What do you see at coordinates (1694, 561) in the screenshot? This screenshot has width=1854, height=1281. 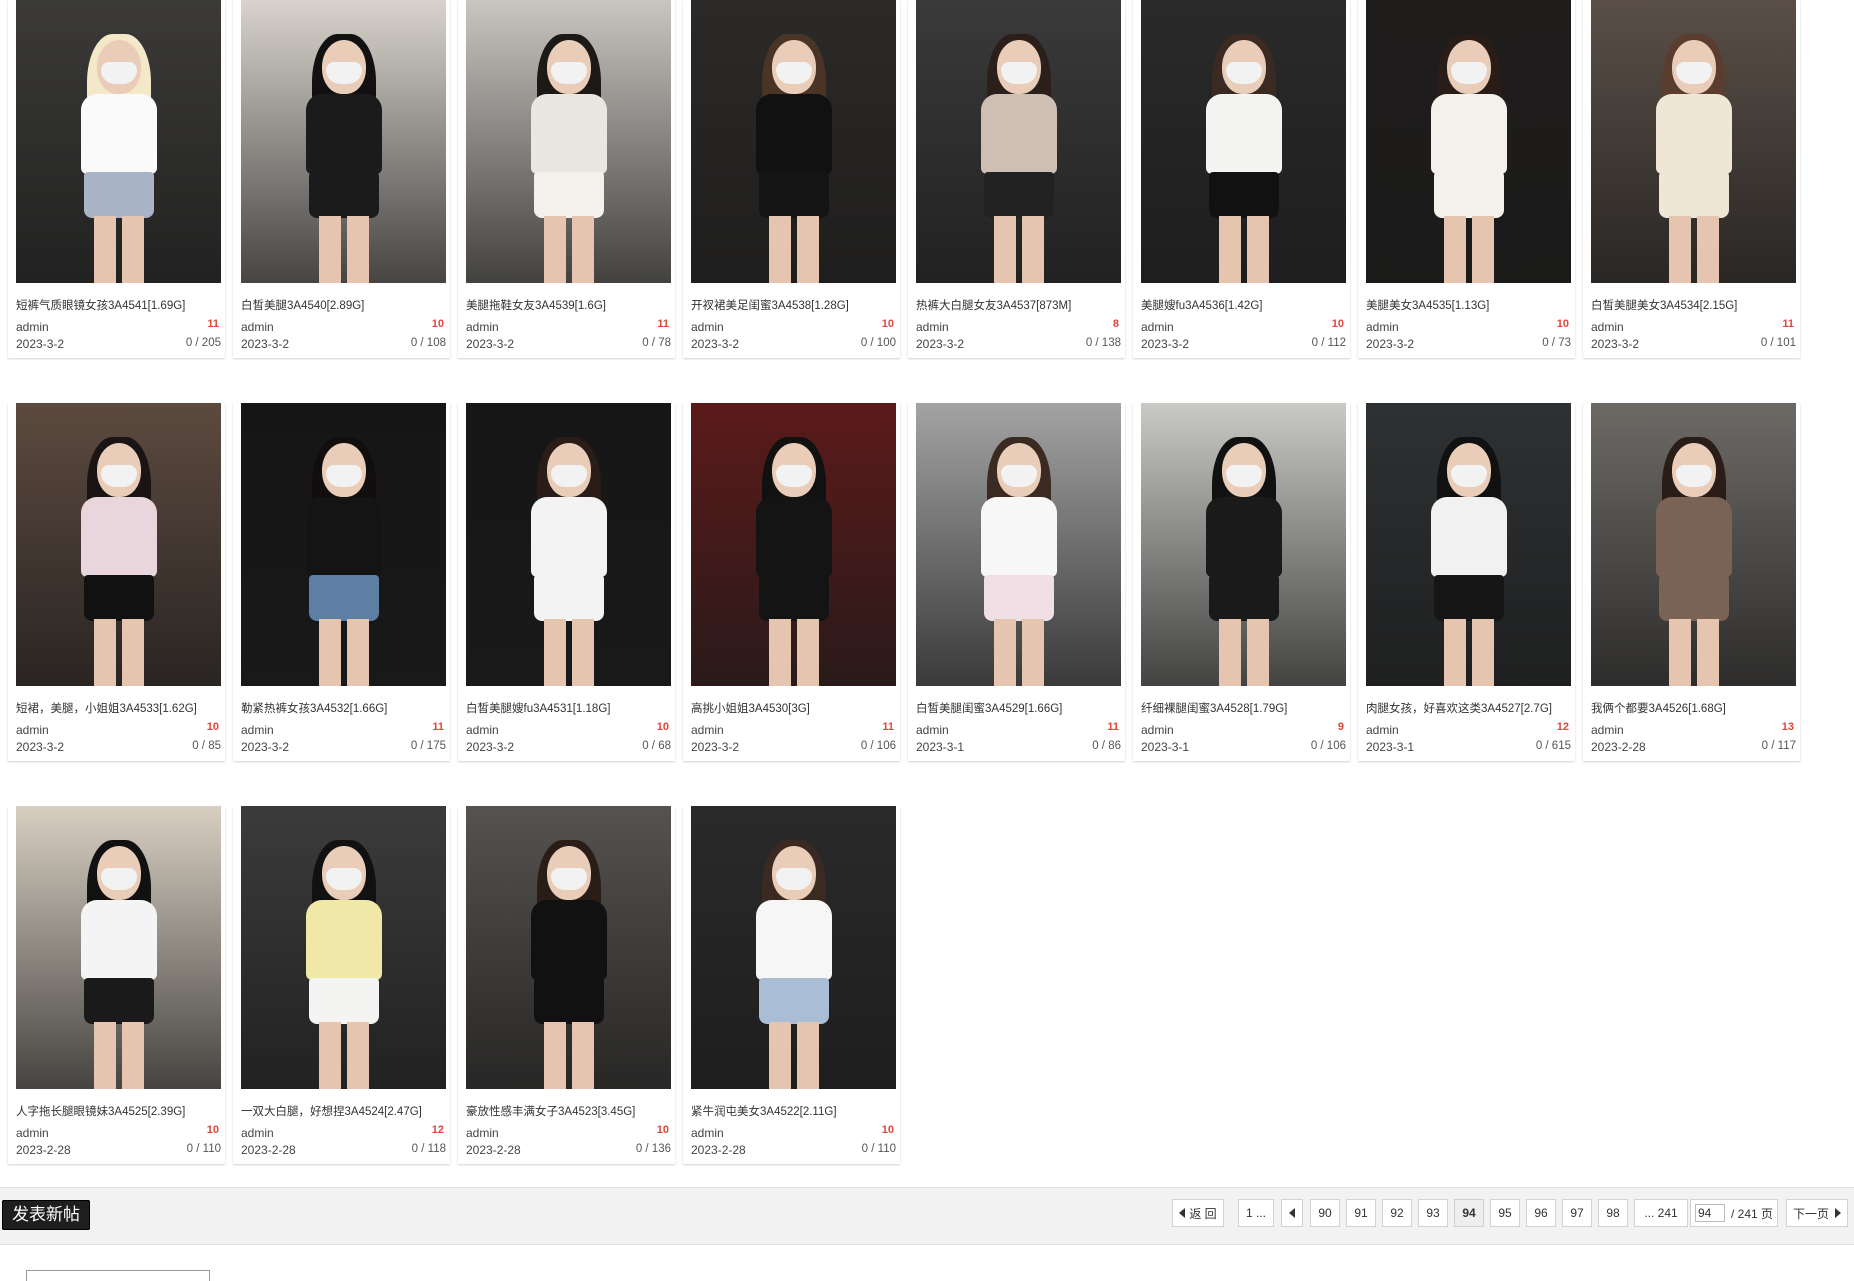 I see `person-figure` at bounding box center [1694, 561].